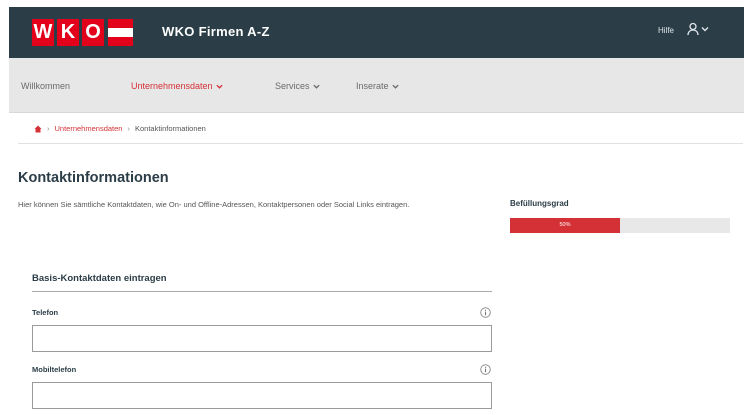  What do you see at coordinates (372, 86) in the screenshot?
I see `nav-item-label: Inserate` at bounding box center [372, 86].